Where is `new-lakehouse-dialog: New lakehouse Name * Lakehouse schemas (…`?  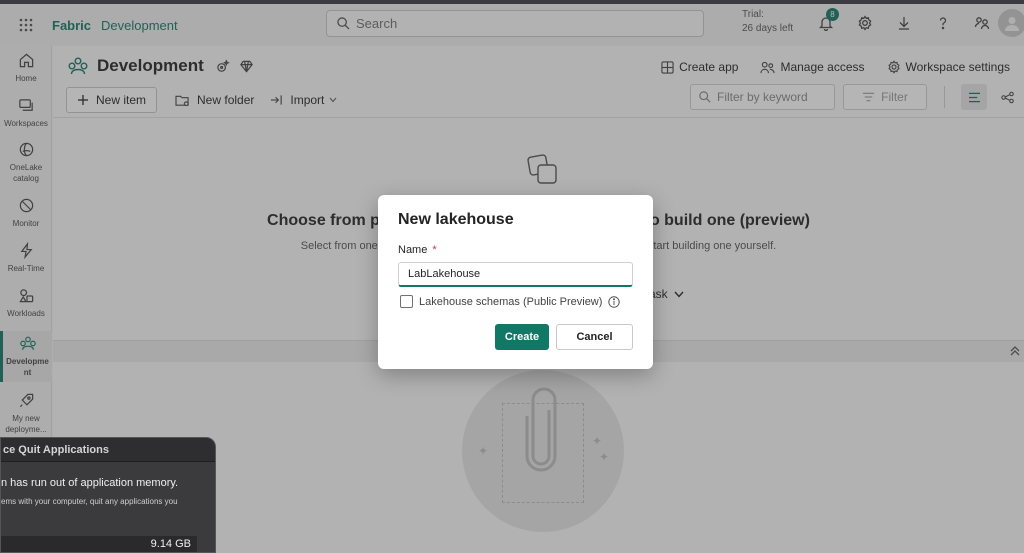
new-lakehouse-dialog: New lakehouse Name * Lakehouse schemas (… is located at coordinates (515, 282).